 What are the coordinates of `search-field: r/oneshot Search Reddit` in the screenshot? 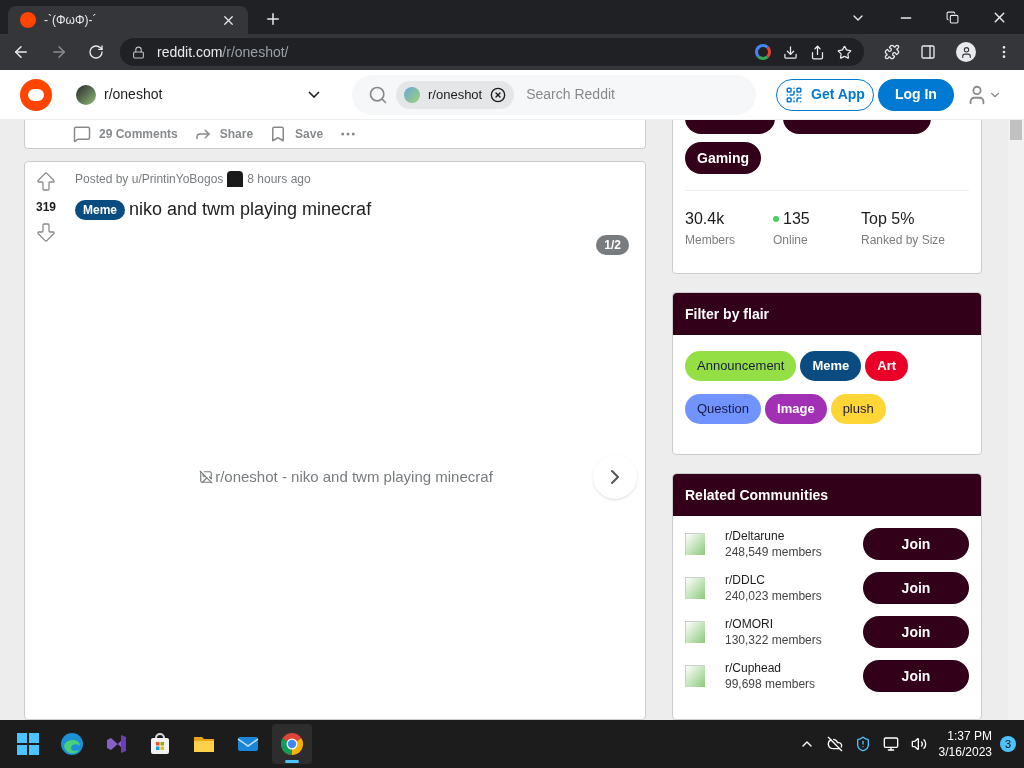 It's located at (554, 94).